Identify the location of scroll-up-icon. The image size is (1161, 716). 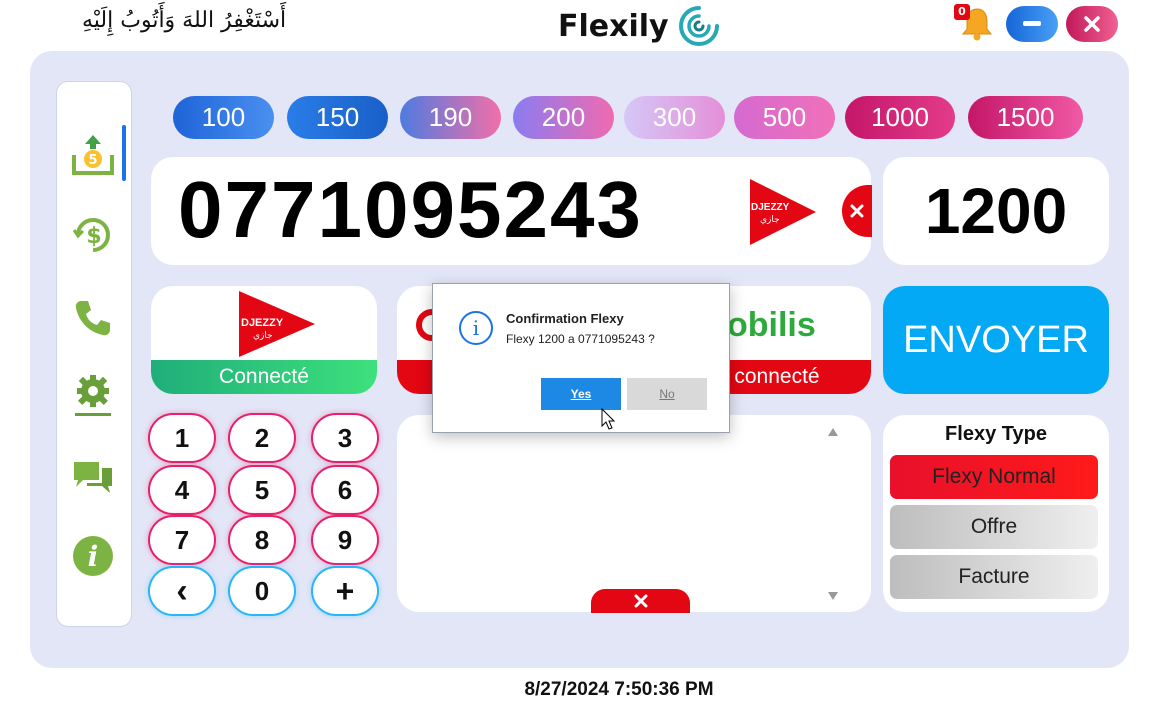
(833, 432).